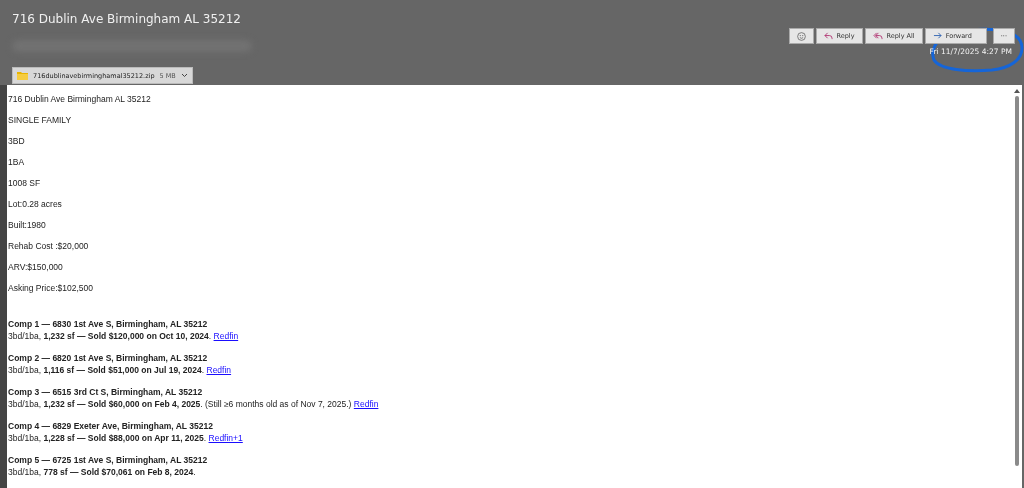 This screenshot has width=1024, height=488. Describe the element at coordinates (184, 75) in the screenshot. I see `chevron-down-icon` at that location.